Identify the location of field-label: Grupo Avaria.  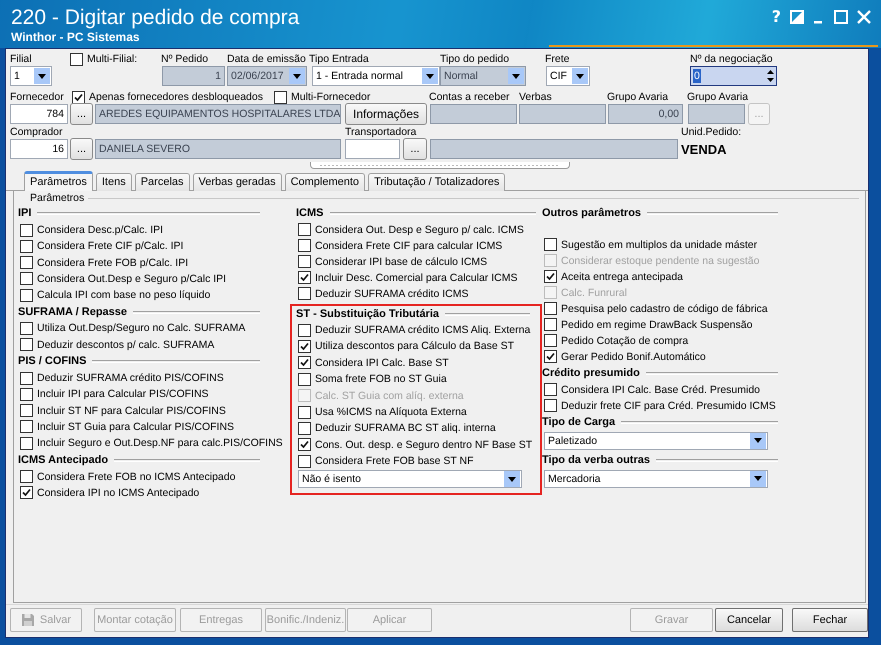
(717, 97).